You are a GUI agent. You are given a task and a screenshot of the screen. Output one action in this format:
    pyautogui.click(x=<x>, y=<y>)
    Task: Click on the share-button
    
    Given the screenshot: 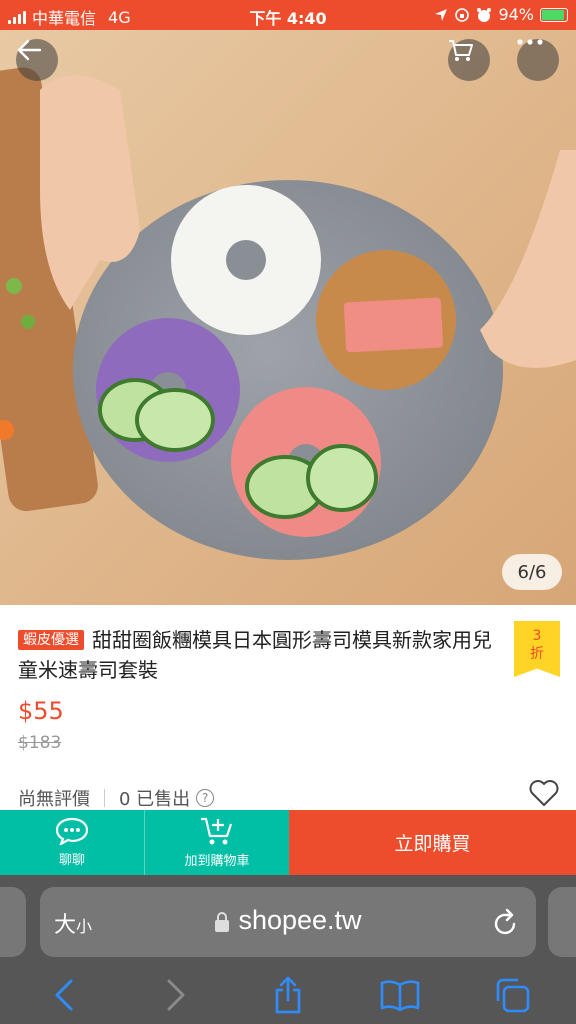 What is the action you would take?
    pyautogui.click(x=288, y=995)
    